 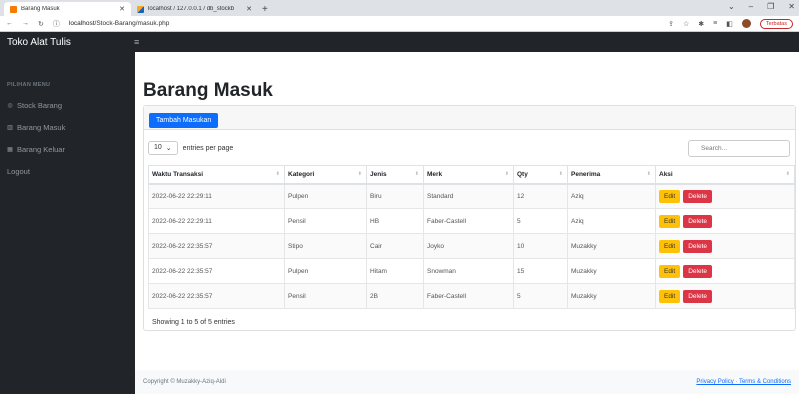 I want to click on sidebar-item-barang-masuk: ▥ Barang Masuk, so click(x=67, y=127).